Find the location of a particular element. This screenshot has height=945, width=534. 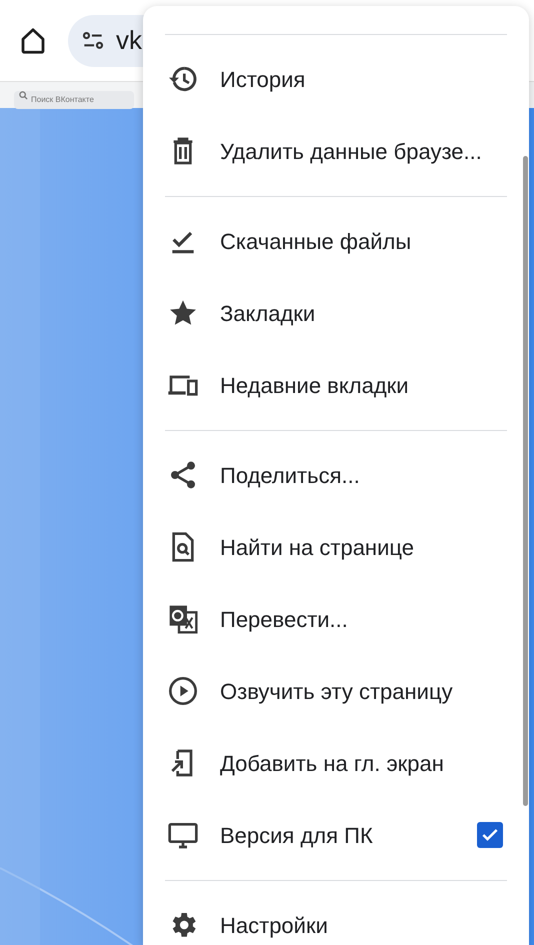

play-circle-icon is located at coordinates (183, 691).